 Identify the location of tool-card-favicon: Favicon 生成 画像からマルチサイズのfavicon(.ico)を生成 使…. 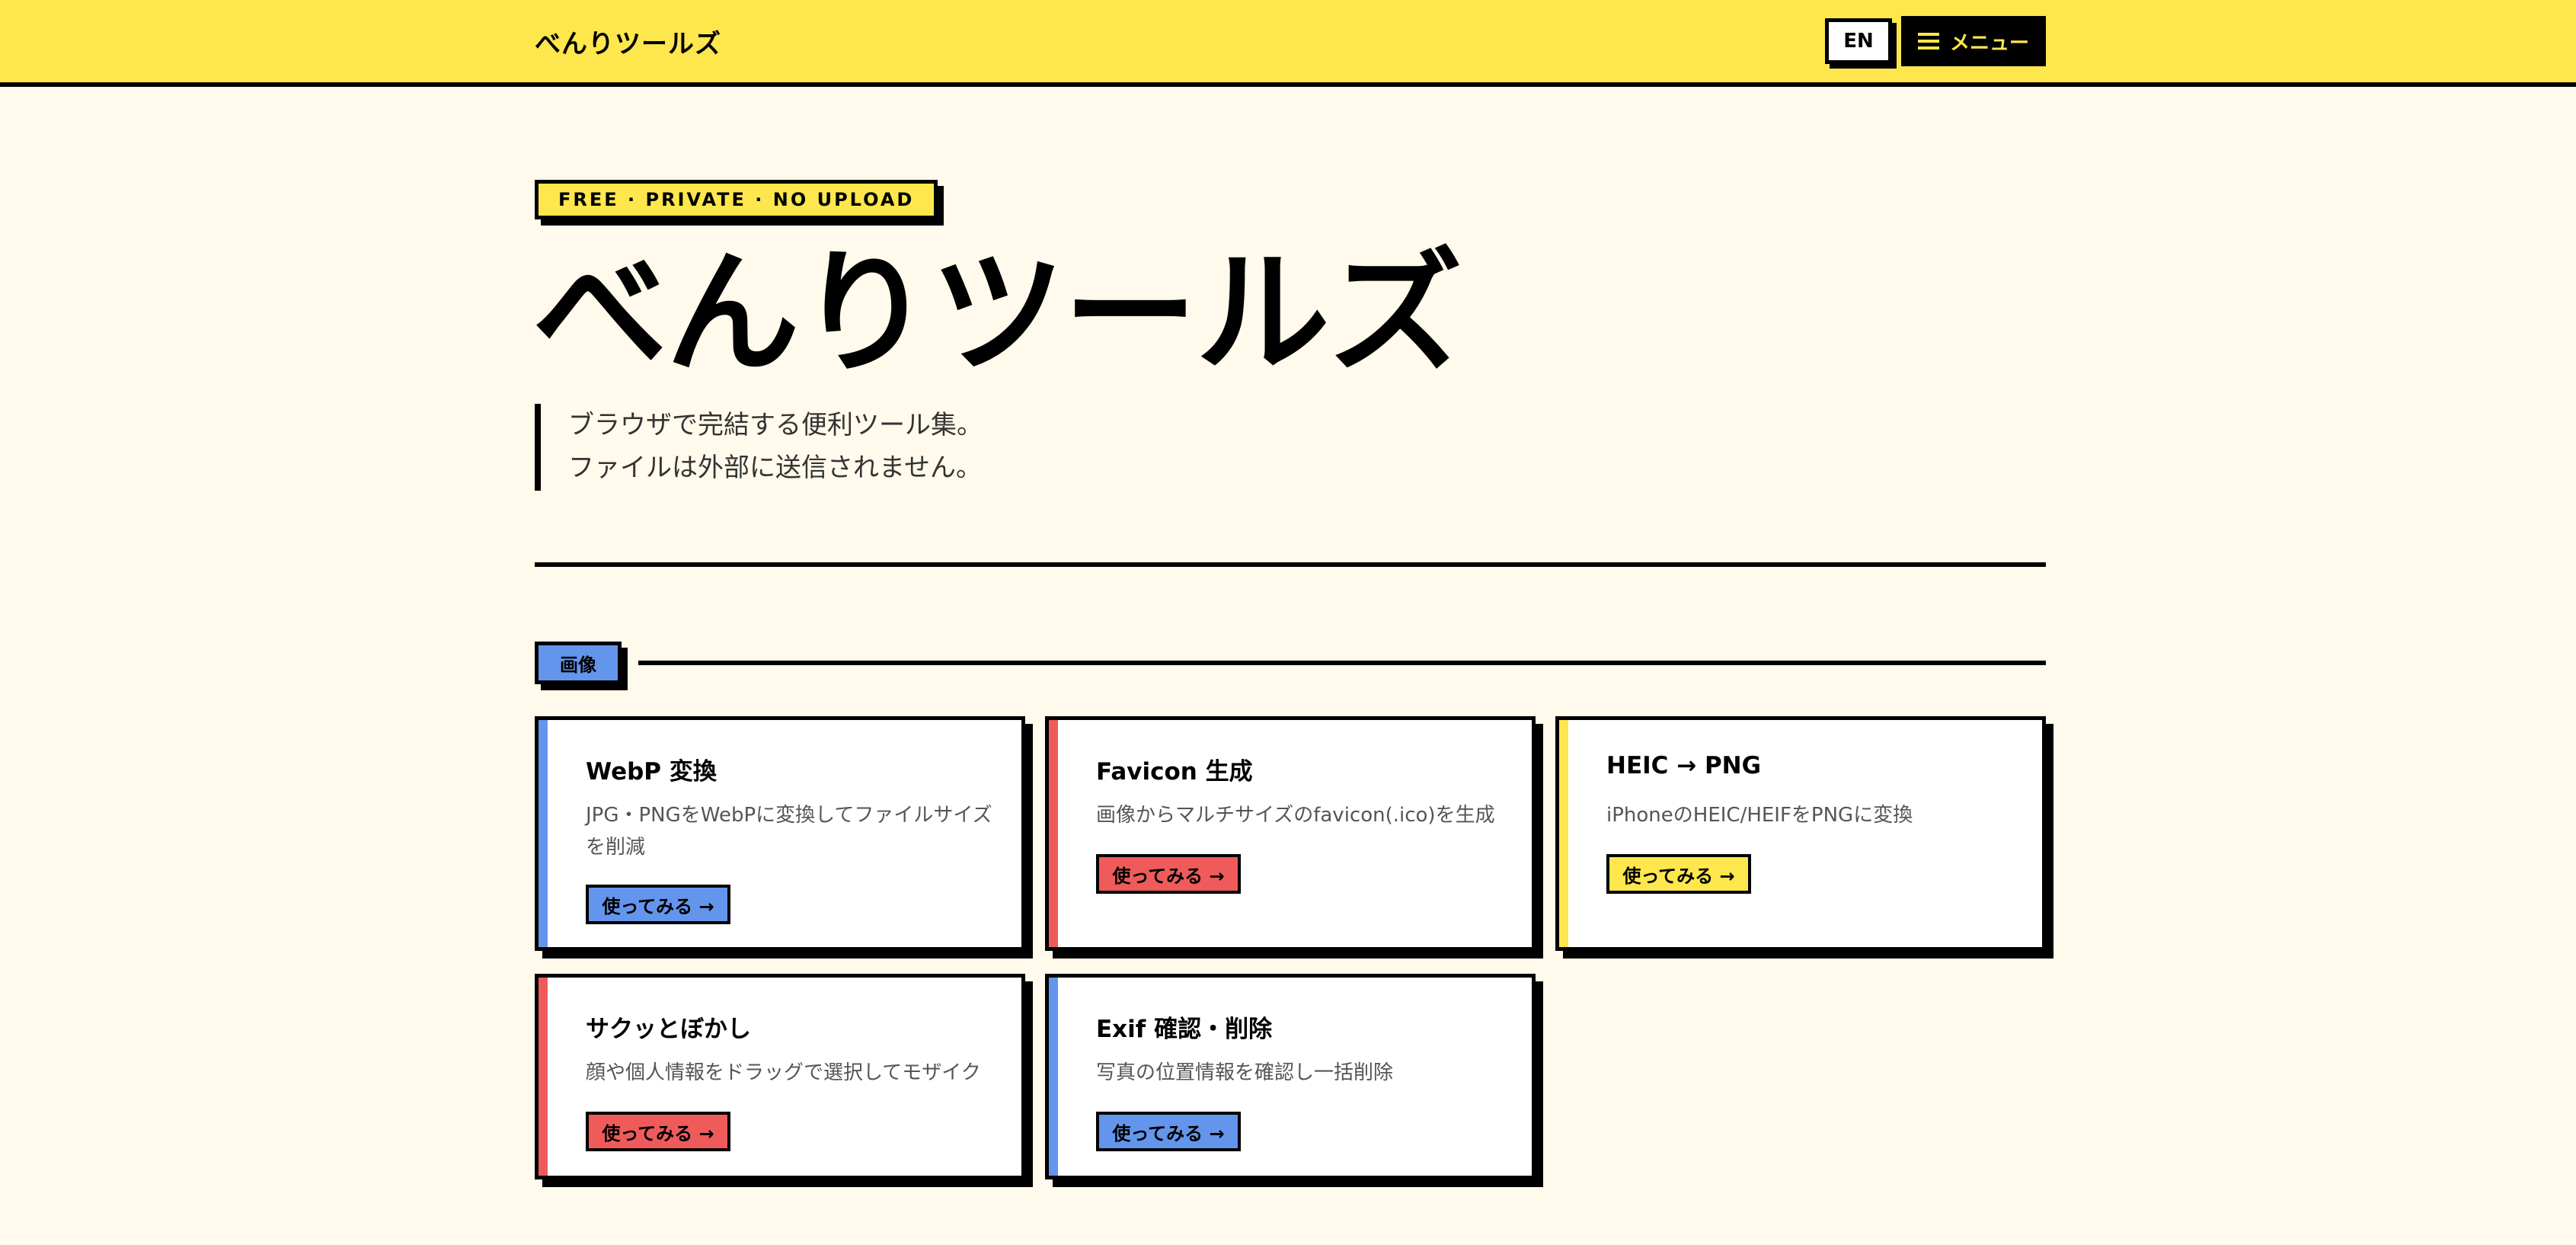
(1290, 833).